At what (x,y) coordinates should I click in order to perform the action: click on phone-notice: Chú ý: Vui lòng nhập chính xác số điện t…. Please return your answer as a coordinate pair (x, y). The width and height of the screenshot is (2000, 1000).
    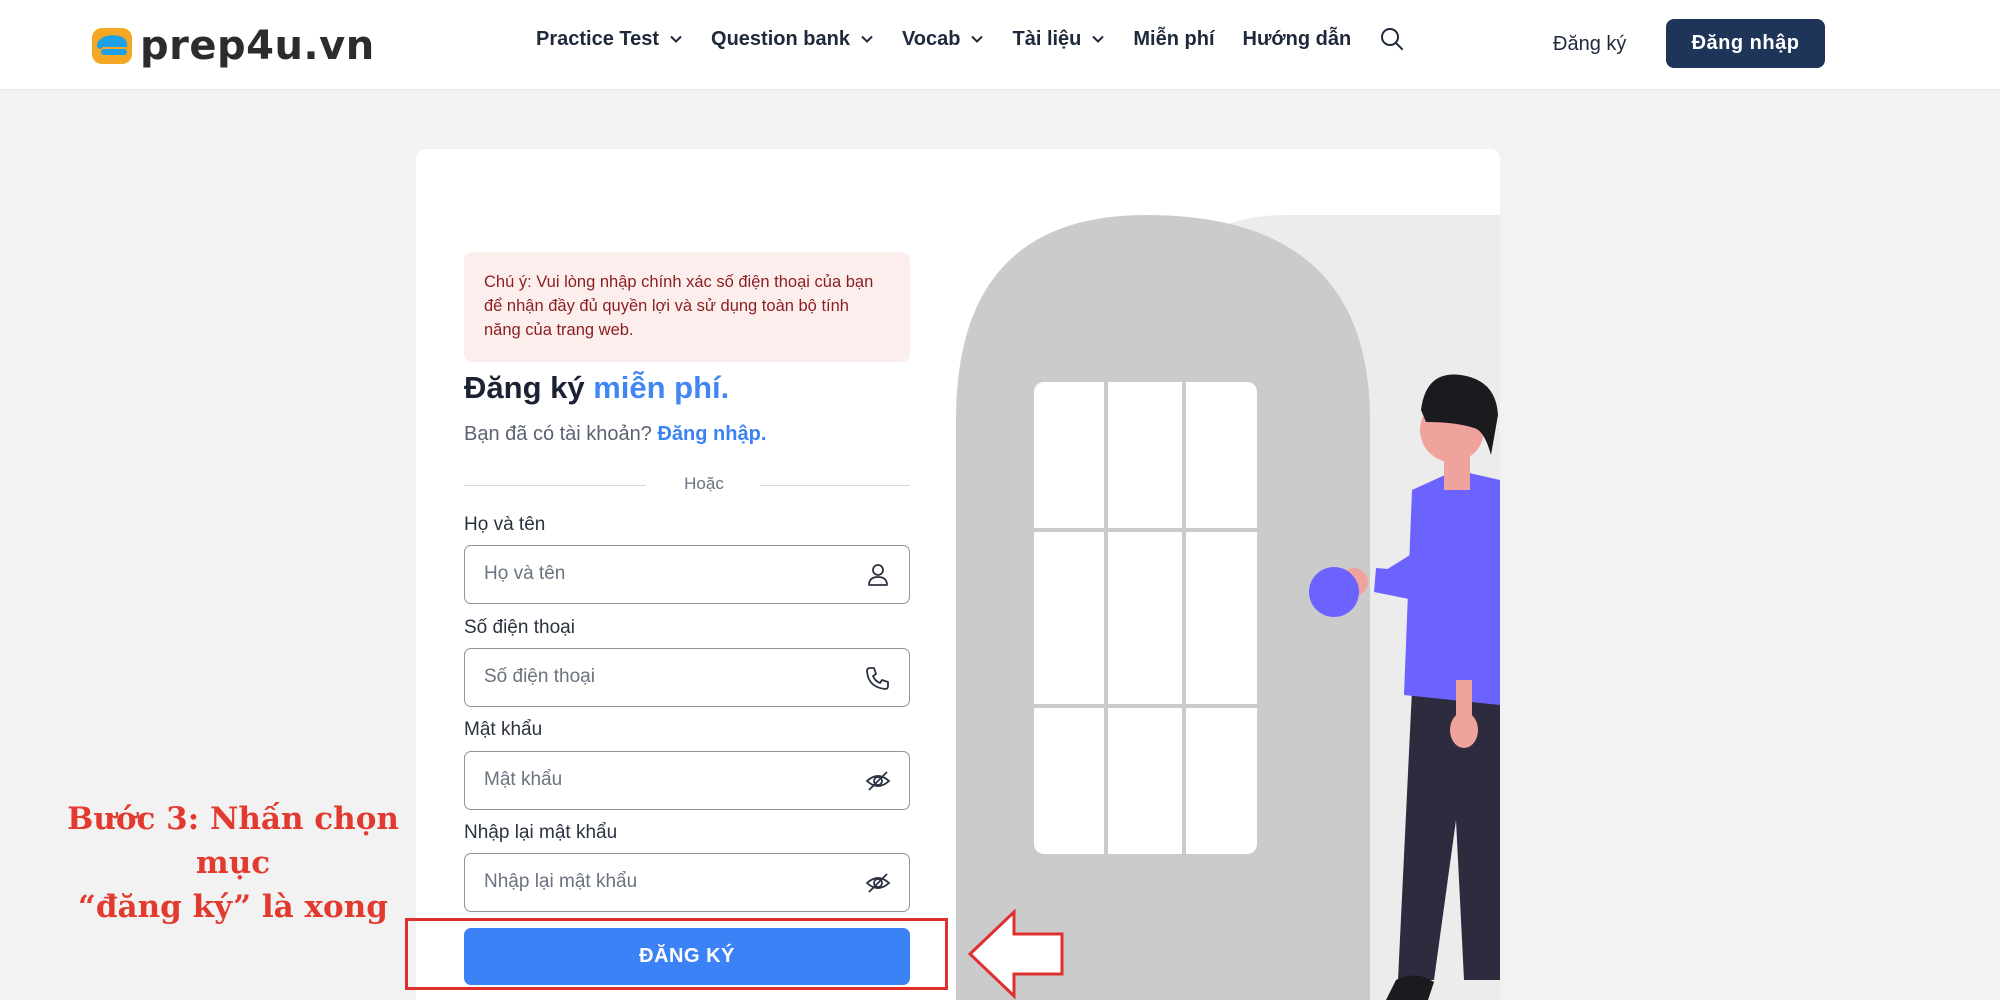
    Looking at the image, I should click on (687, 307).